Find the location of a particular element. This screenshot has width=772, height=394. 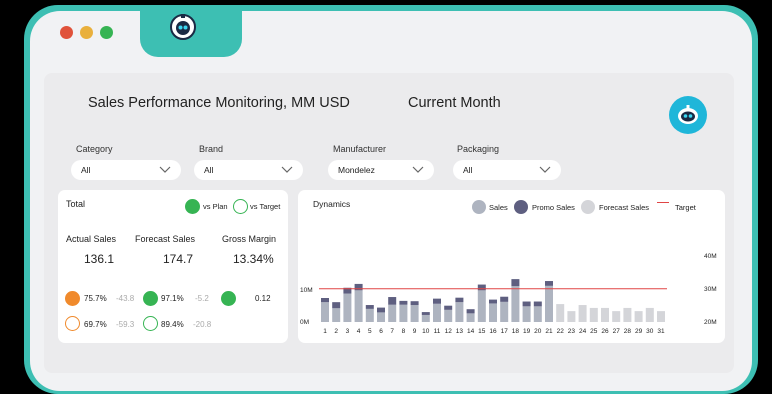

left-axis-tick: 10M is located at coordinates (306, 290).